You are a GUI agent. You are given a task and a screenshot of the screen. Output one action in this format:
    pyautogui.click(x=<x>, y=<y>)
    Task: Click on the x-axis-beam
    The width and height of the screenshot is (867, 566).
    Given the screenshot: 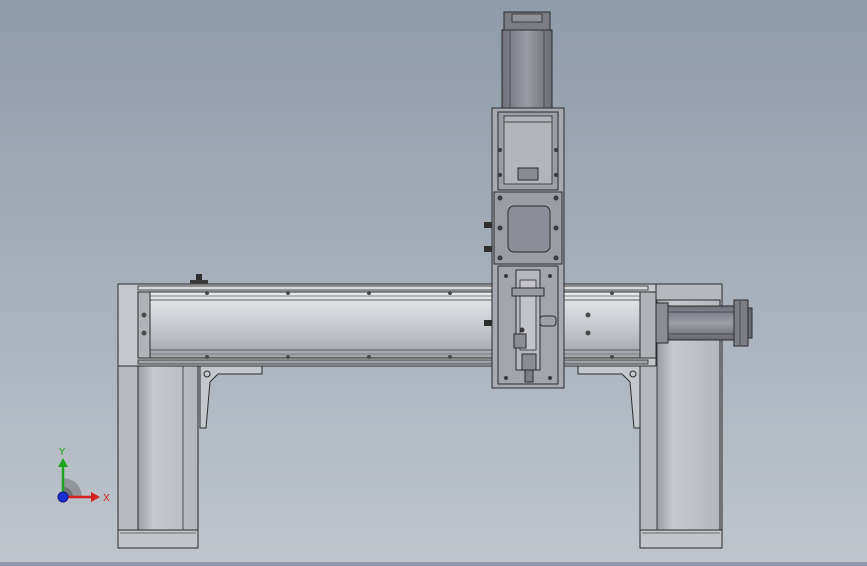 What is the action you would take?
    pyautogui.click(x=387, y=320)
    